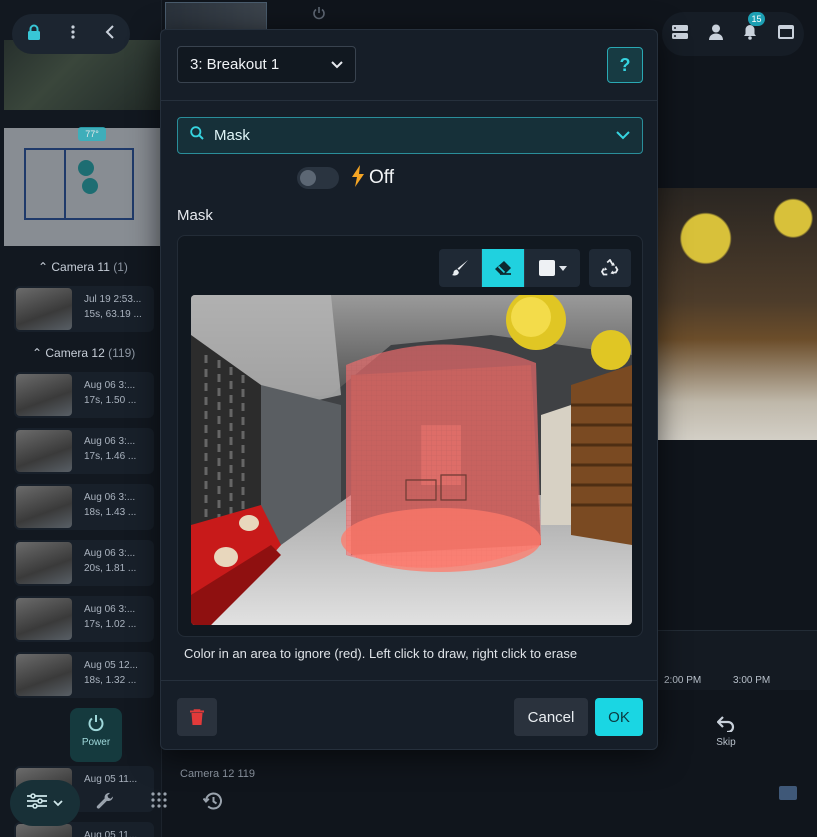  I want to click on recycle-icon, so click(610, 267).